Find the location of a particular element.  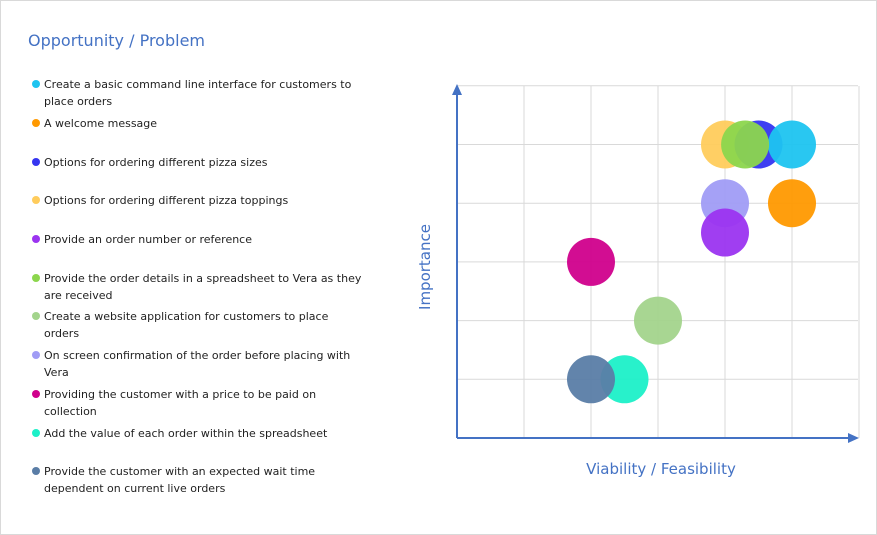

x-axis-label: Viability / Feasibility is located at coordinates (661, 469).